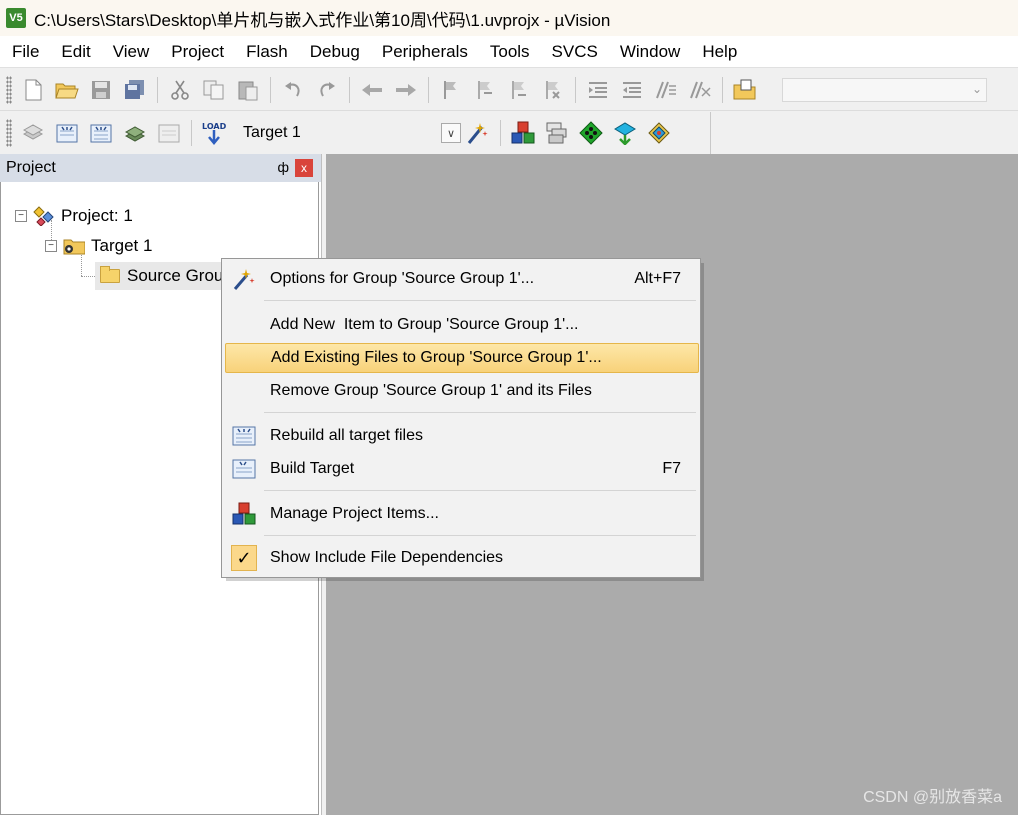 The height and width of the screenshot is (815, 1018). Describe the element at coordinates (591, 133) in the screenshot. I see `manage-run-time-environment-icon` at that location.